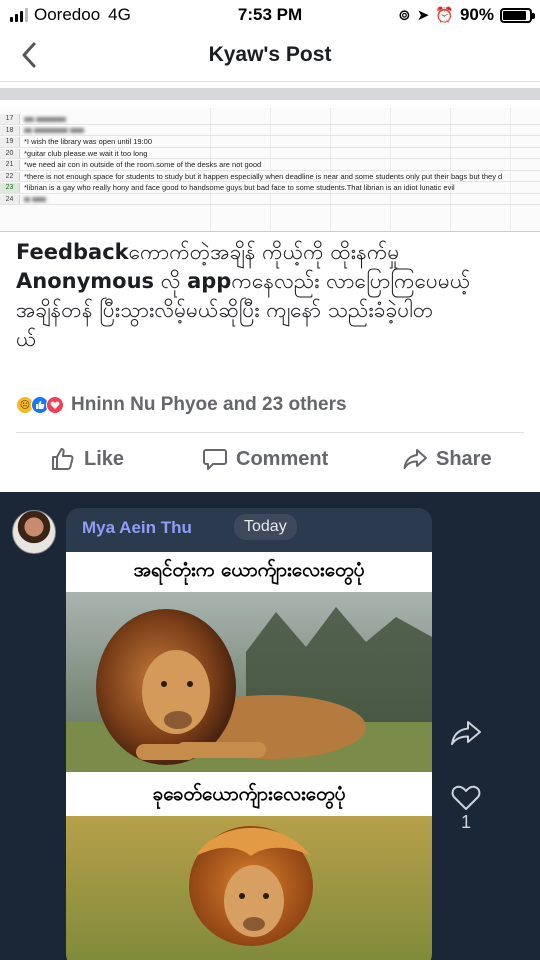 This screenshot has height=960, width=540. Describe the element at coordinates (270, 199) in the screenshot. I see `sheet-row: 24` at that location.